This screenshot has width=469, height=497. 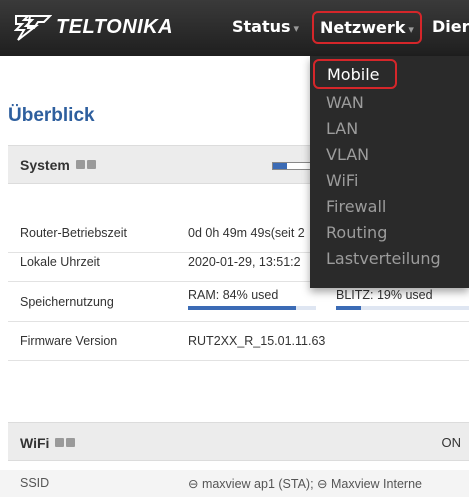 What do you see at coordinates (257, 341) in the screenshot?
I see `firmware-value: RUT2XX_R_15.01.11.63` at bounding box center [257, 341].